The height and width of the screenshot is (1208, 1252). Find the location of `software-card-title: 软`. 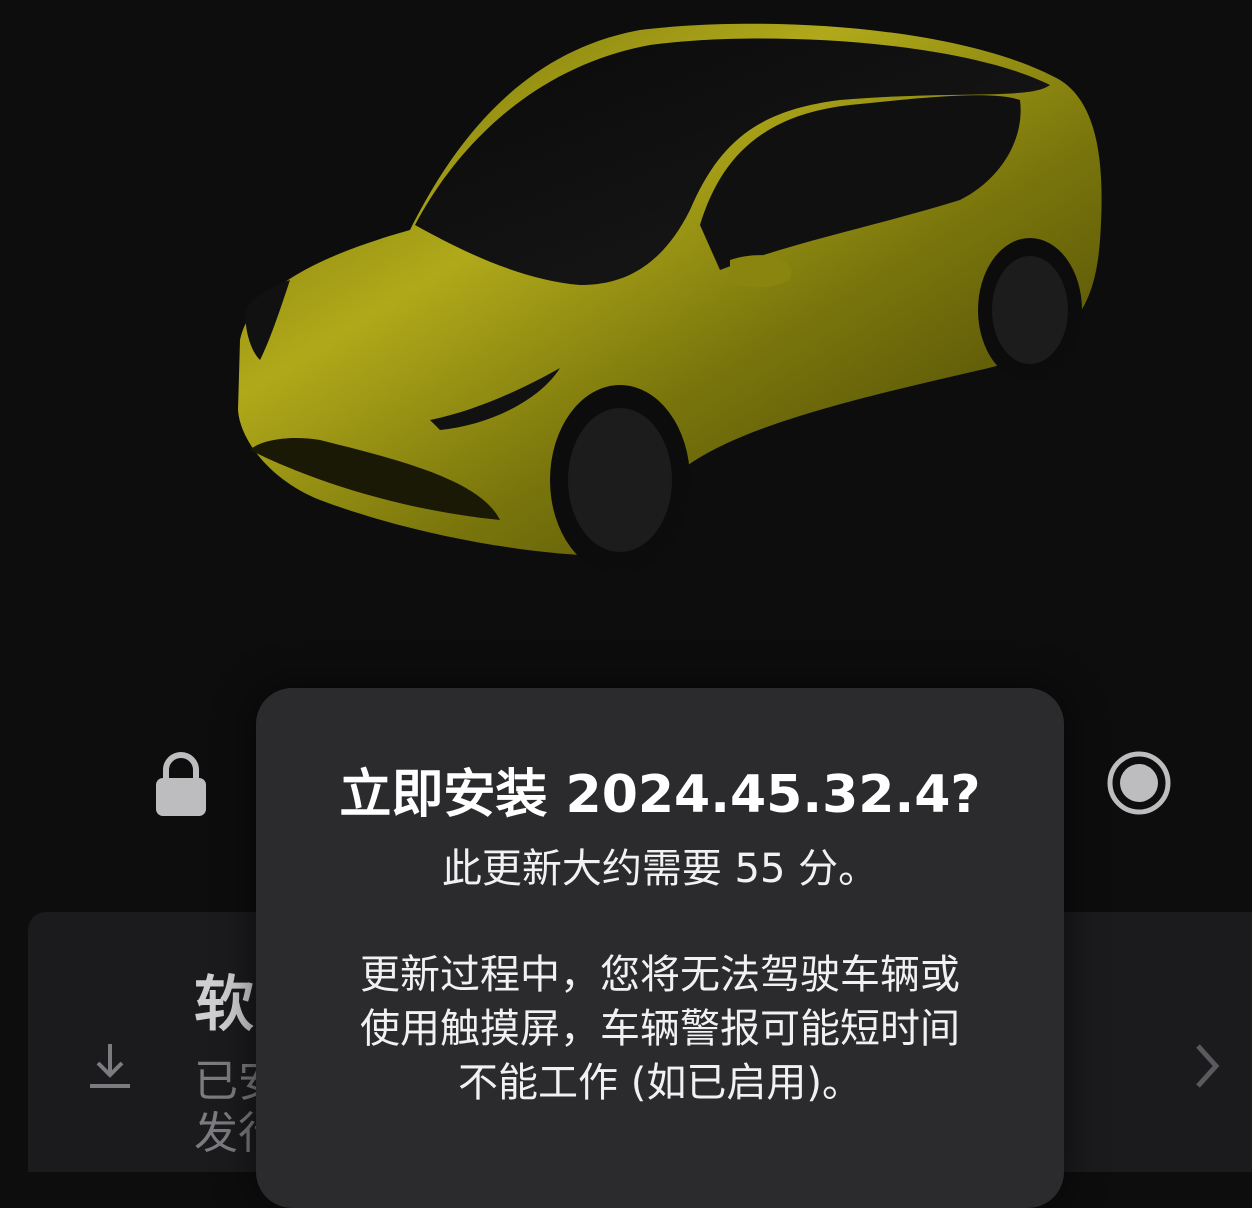

software-card-title: 软 is located at coordinates (224, 1005).